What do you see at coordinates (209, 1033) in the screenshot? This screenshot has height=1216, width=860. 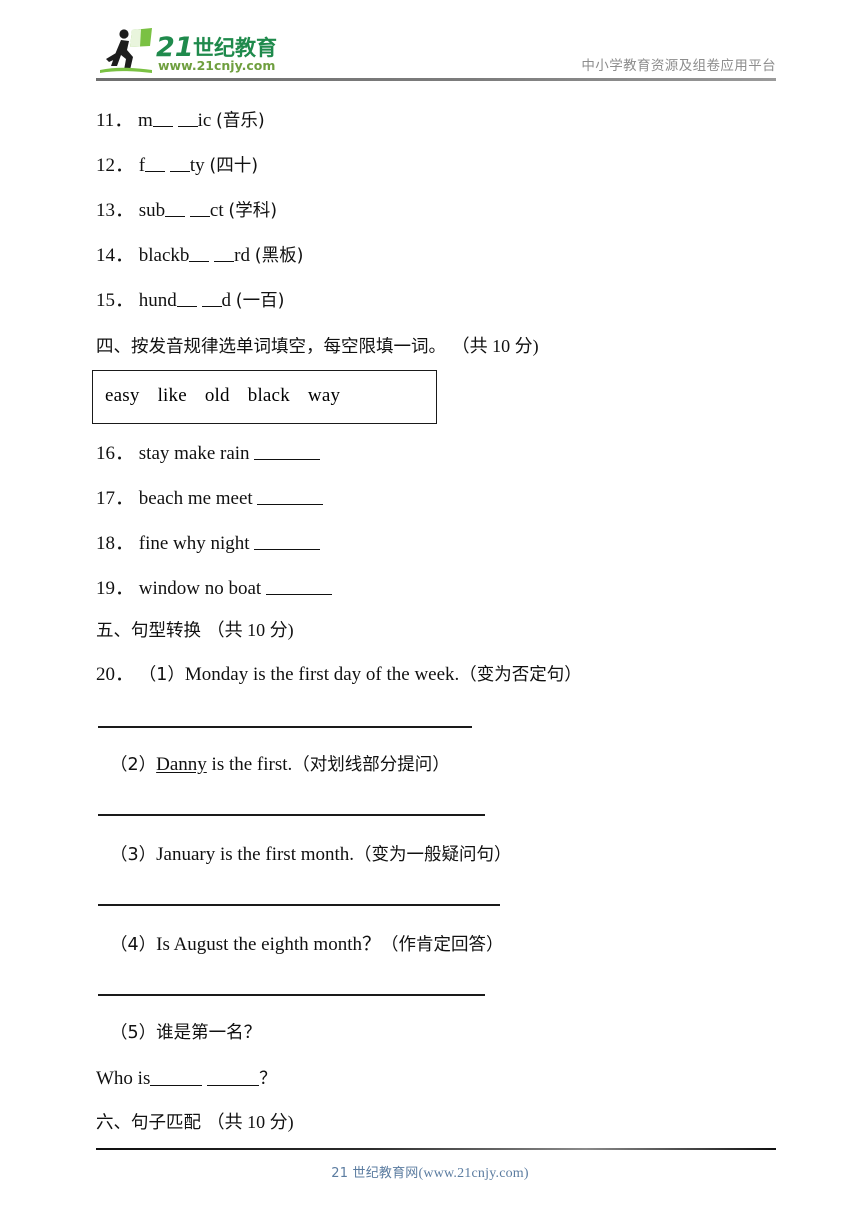 I see `subitem-sentence: 谁是第一名？` at bounding box center [209, 1033].